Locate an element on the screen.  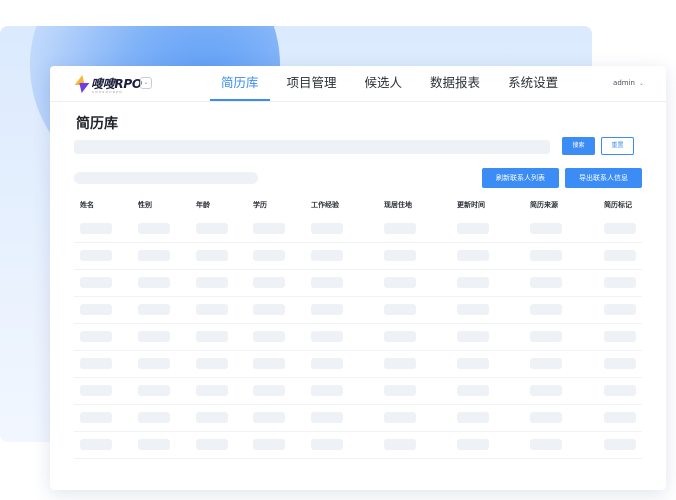
column-header-name: 姓名 is located at coordinates (87, 205).